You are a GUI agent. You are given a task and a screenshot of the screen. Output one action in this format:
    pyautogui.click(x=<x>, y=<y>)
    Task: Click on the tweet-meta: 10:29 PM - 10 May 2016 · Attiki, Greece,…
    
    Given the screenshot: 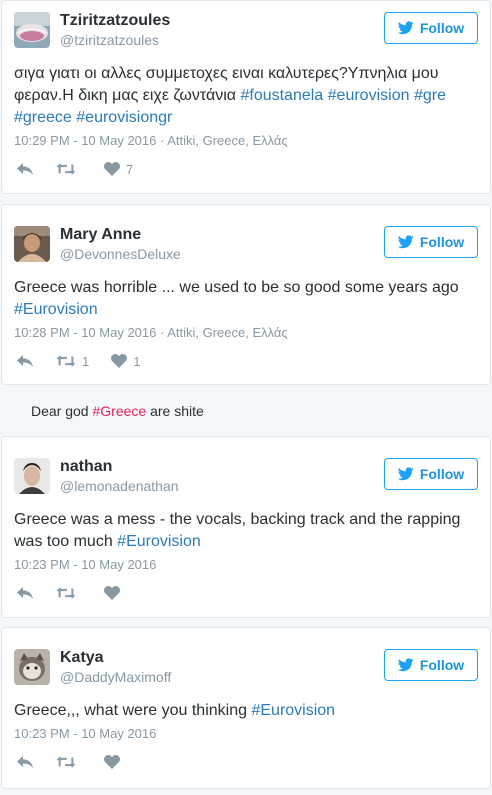 What is the action you would take?
    pyautogui.click(x=151, y=140)
    